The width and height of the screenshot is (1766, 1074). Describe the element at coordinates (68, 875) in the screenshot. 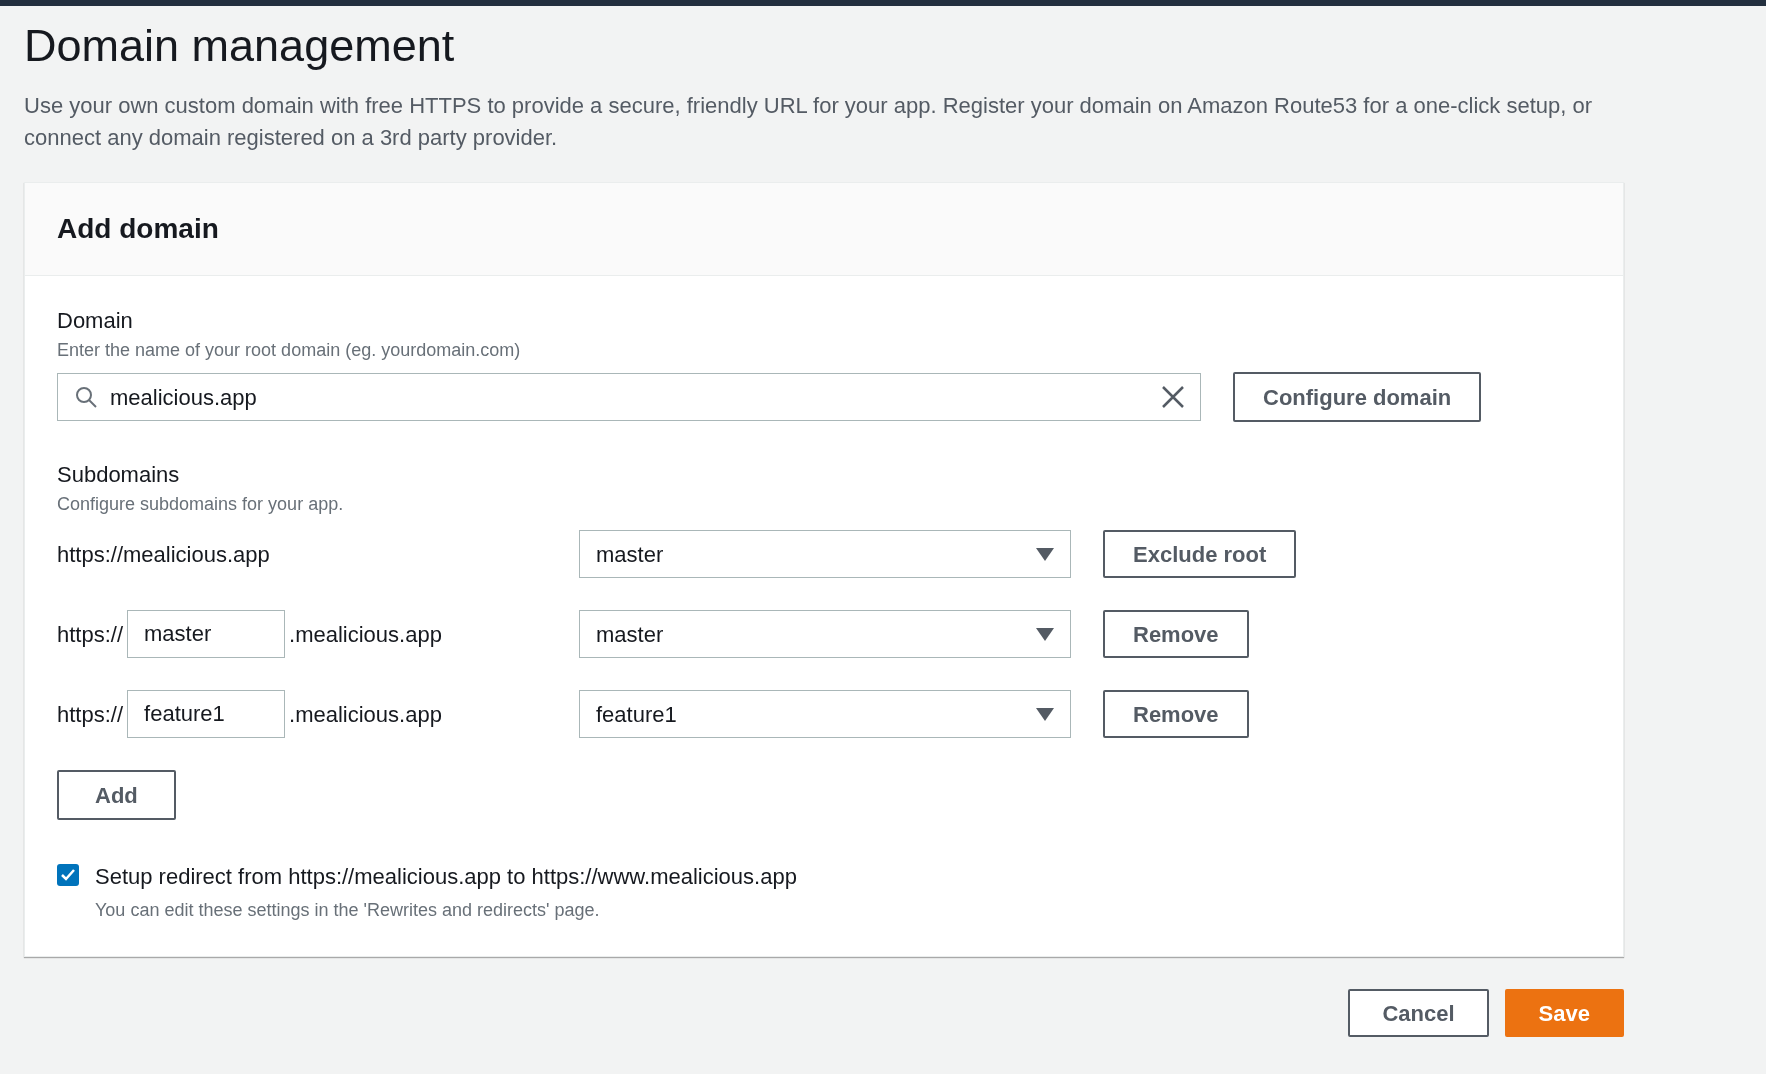

I see `redirect-checkbox` at that location.